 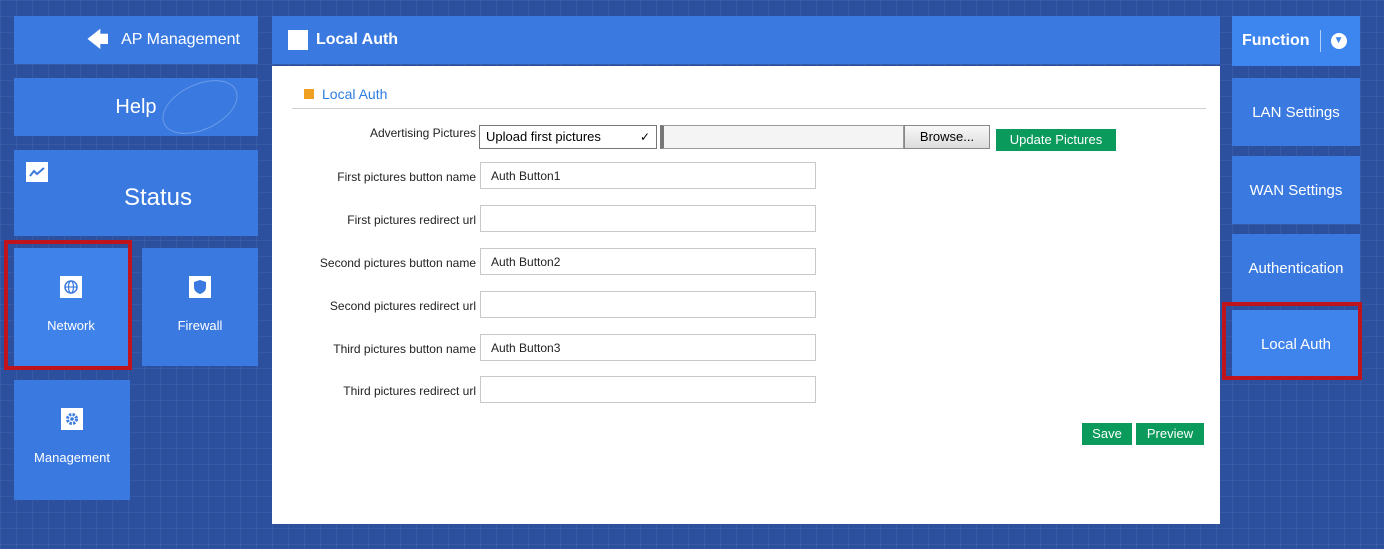 I want to click on help-label: Help, so click(x=136, y=106).